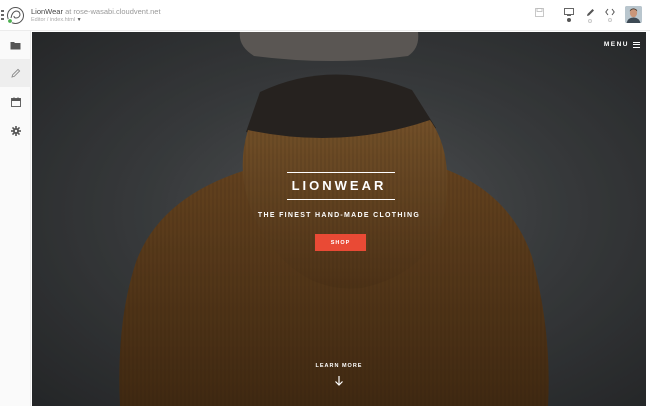  I want to click on desktop-preview-button, so click(569, 16).